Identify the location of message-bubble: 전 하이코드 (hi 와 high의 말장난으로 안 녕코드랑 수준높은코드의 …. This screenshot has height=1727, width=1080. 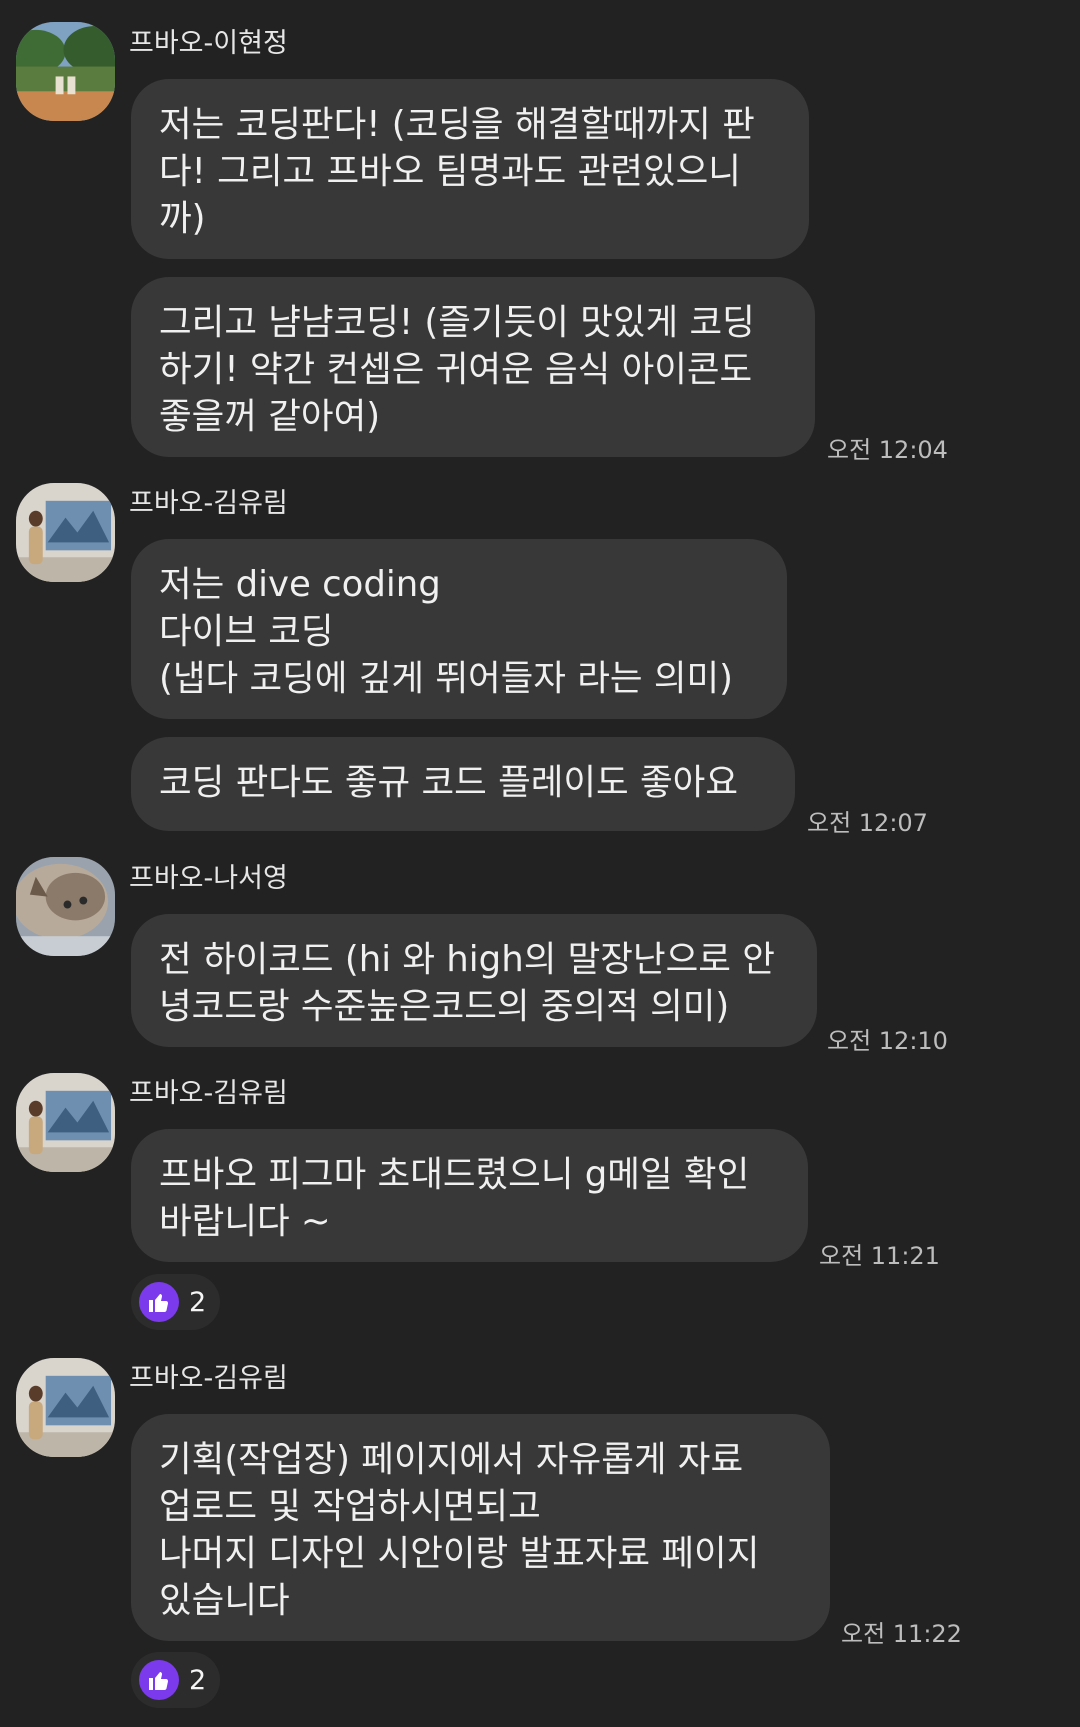
(474, 980).